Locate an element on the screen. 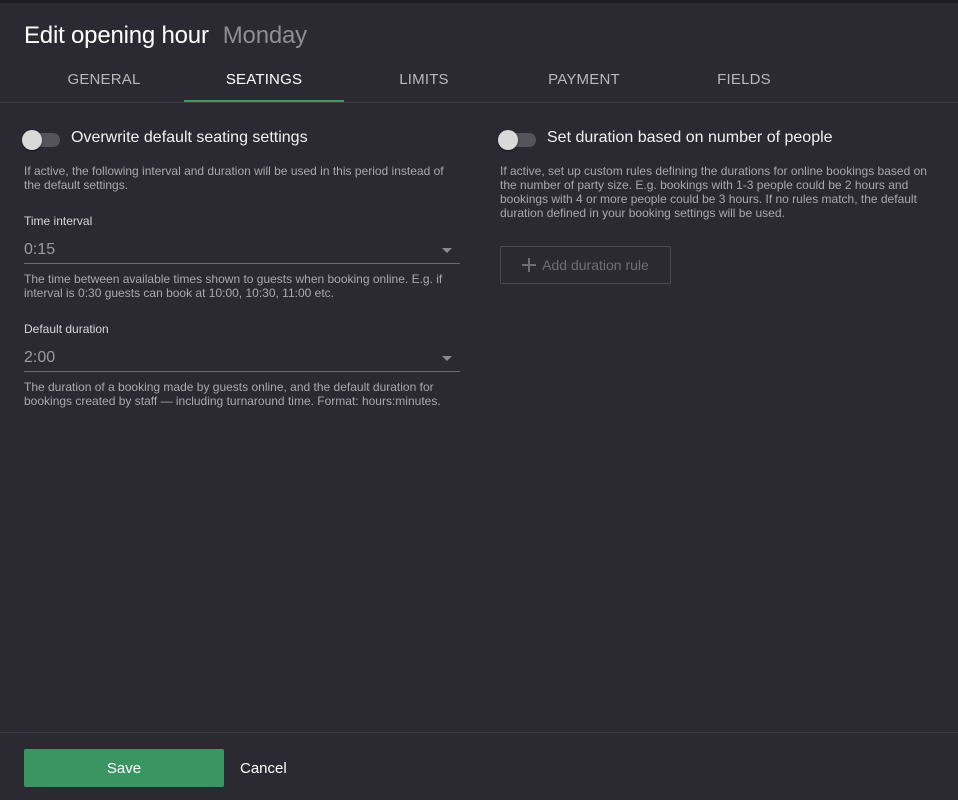 The image size is (958, 800). tab-bar: GENERAL SEATINGS LIMITS PAYMENT FIELDS is located at coordinates (424, 79).